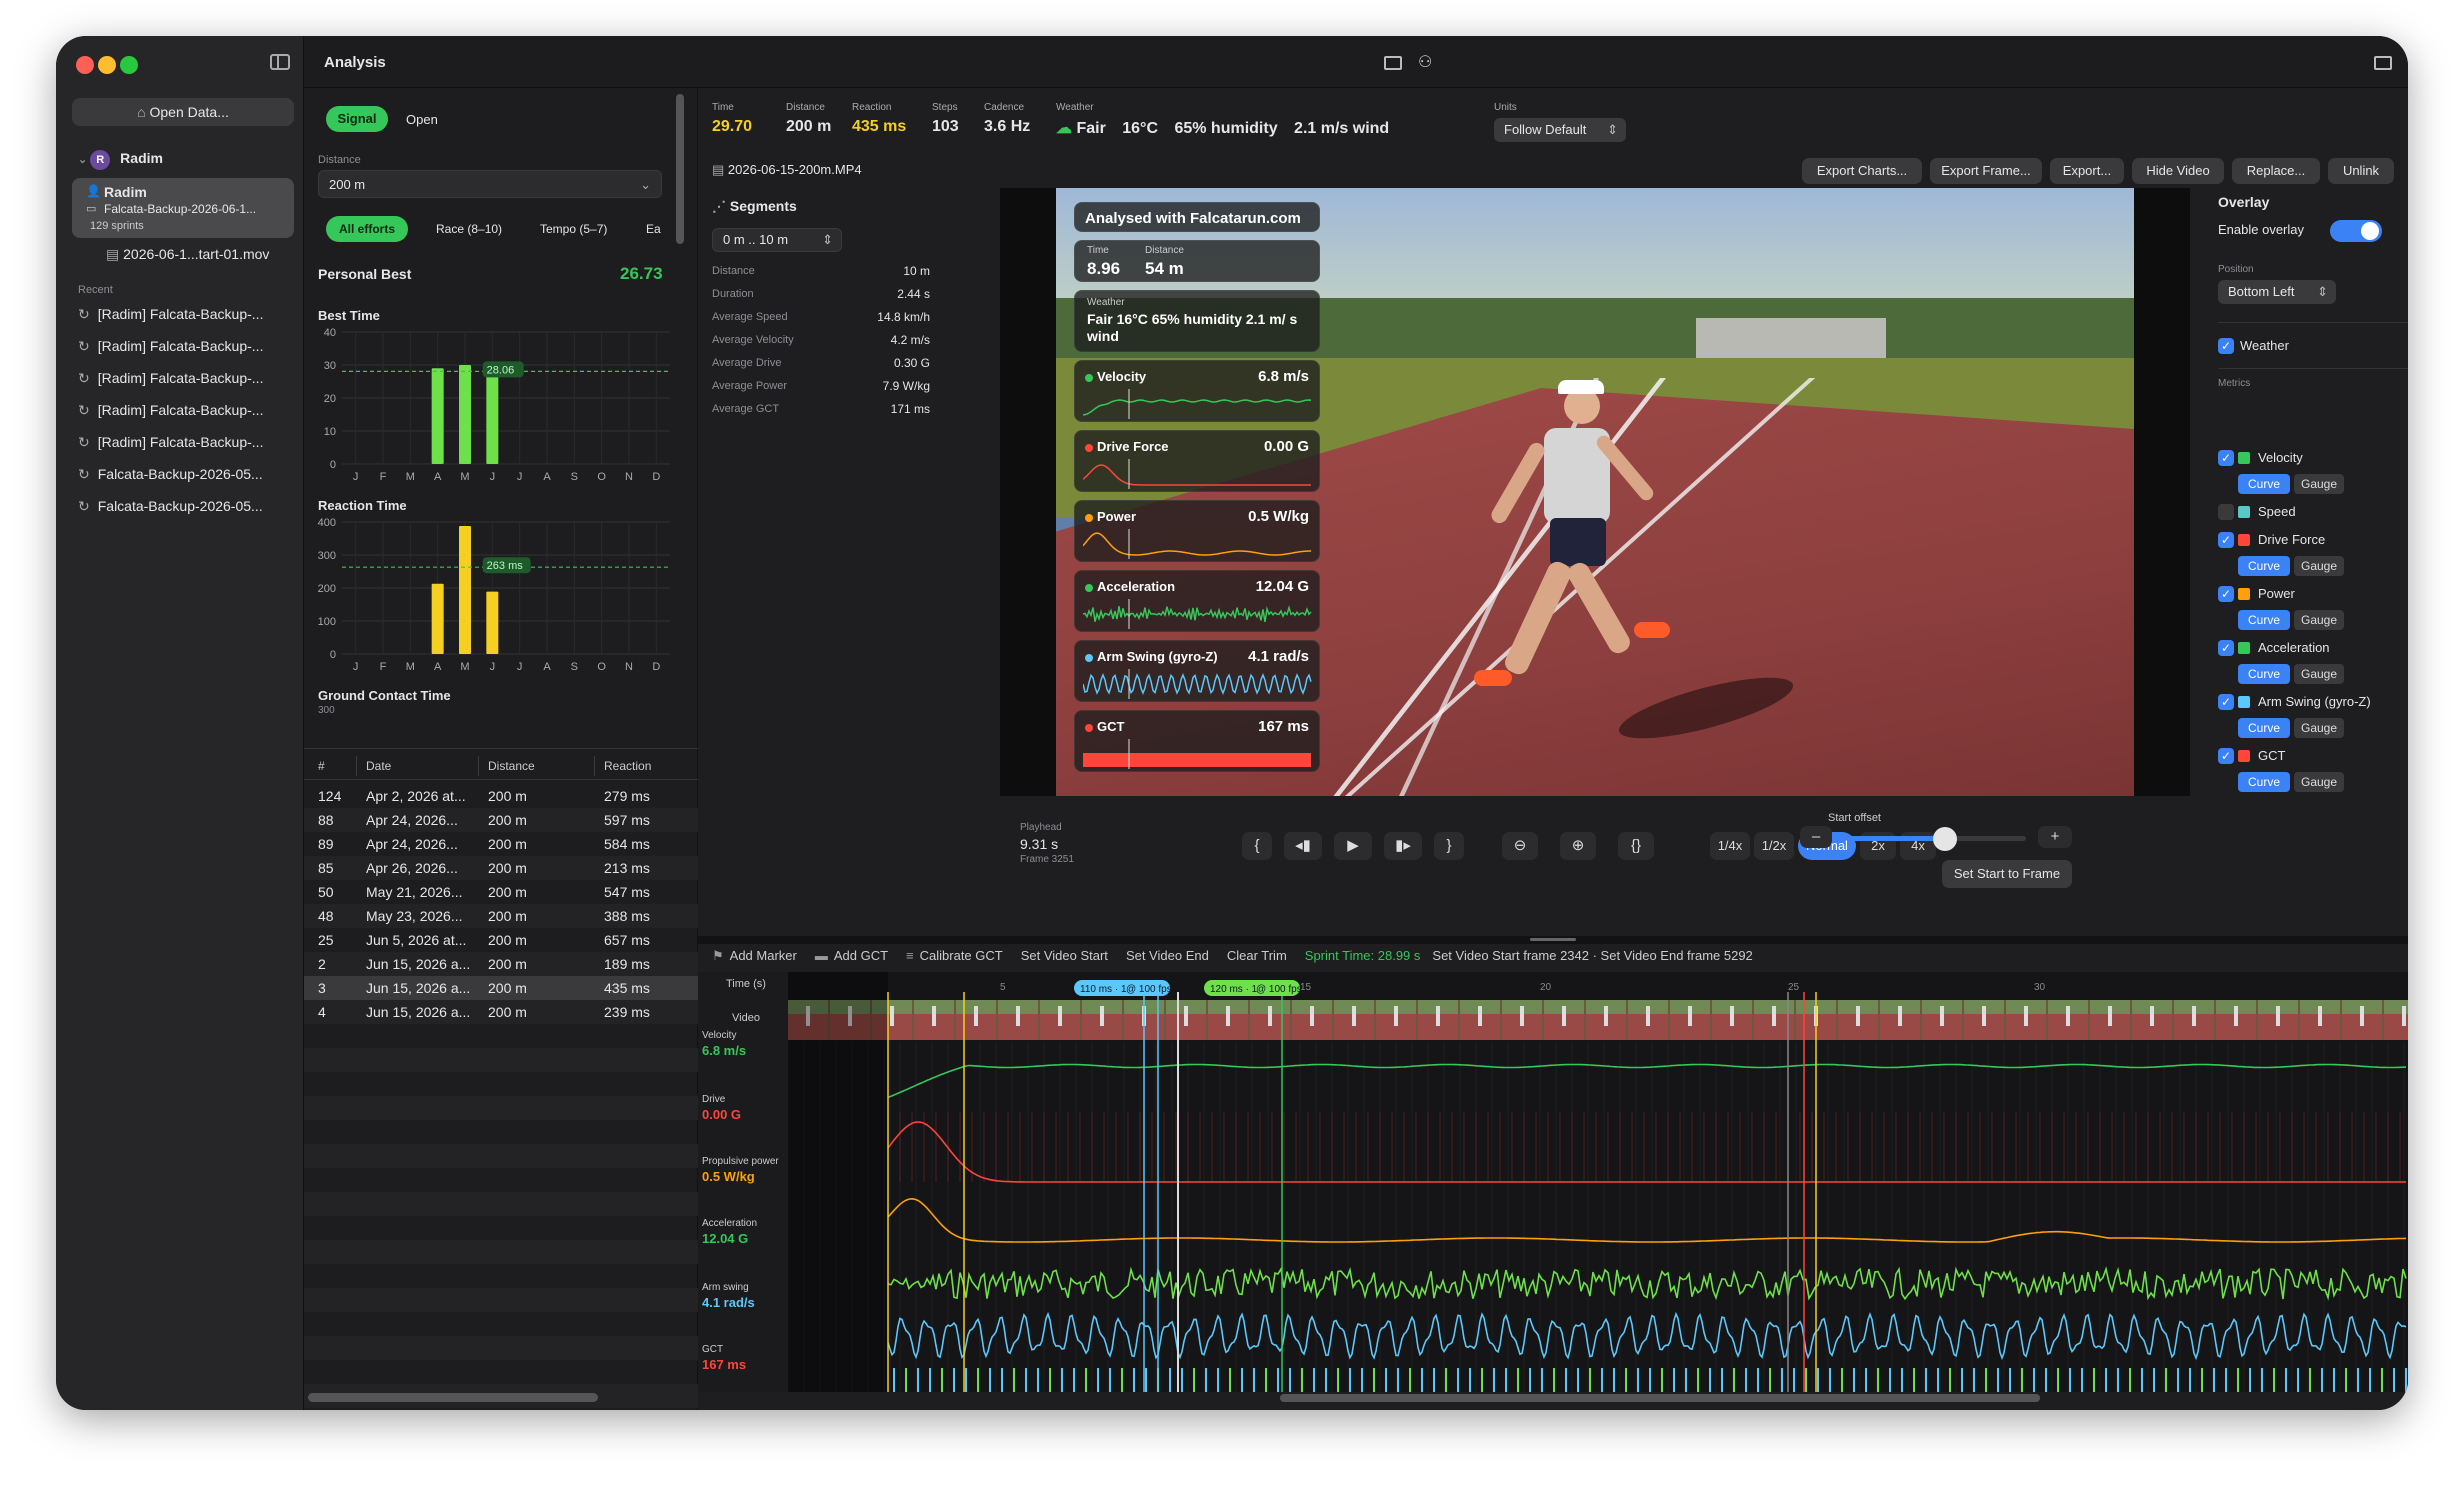 The image size is (2461, 1485). What do you see at coordinates (627, 766) in the screenshot?
I see `column-header: Reaction` at bounding box center [627, 766].